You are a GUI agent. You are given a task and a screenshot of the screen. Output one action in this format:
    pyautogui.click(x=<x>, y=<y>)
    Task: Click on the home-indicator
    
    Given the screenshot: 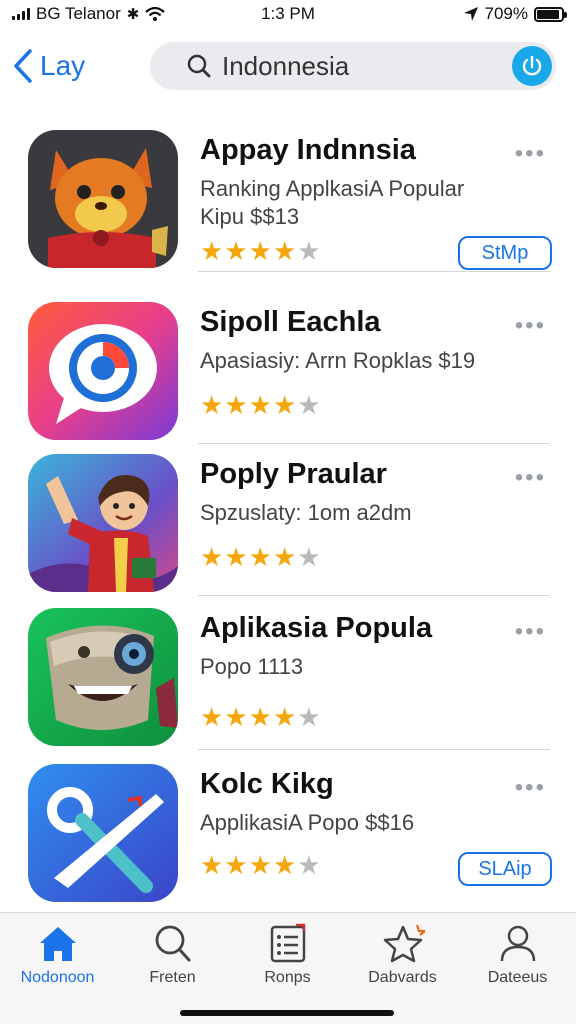 What is the action you would take?
    pyautogui.click(x=287, y=1013)
    